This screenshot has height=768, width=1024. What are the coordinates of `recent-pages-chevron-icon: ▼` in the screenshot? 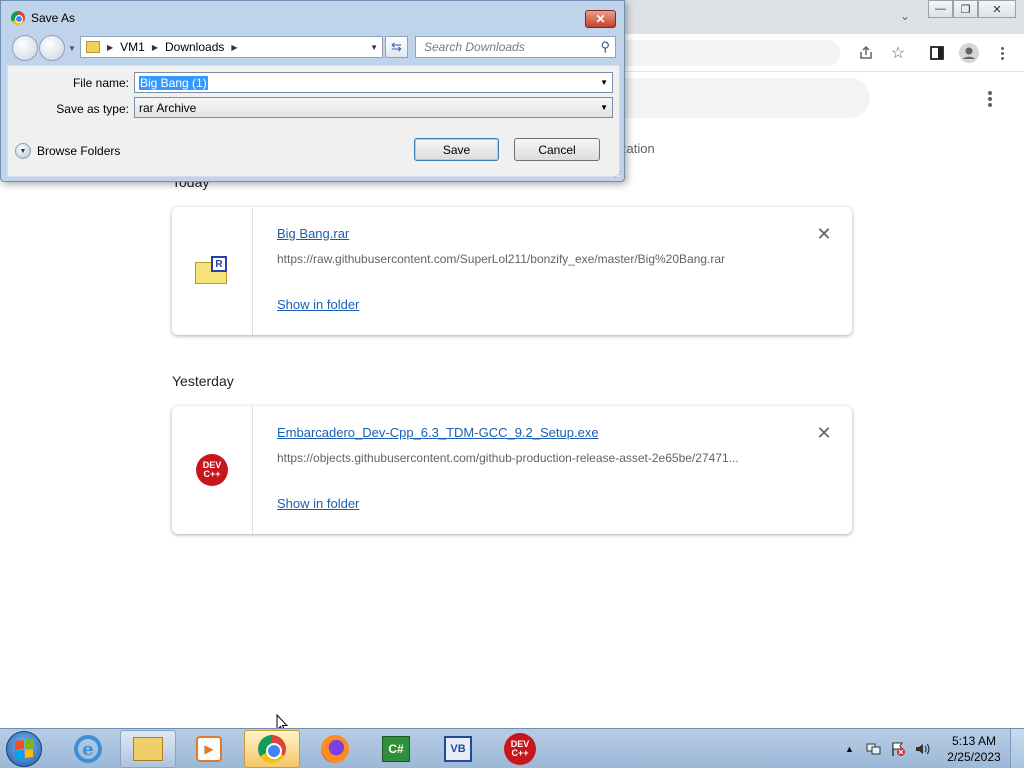 It's located at (72, 48).